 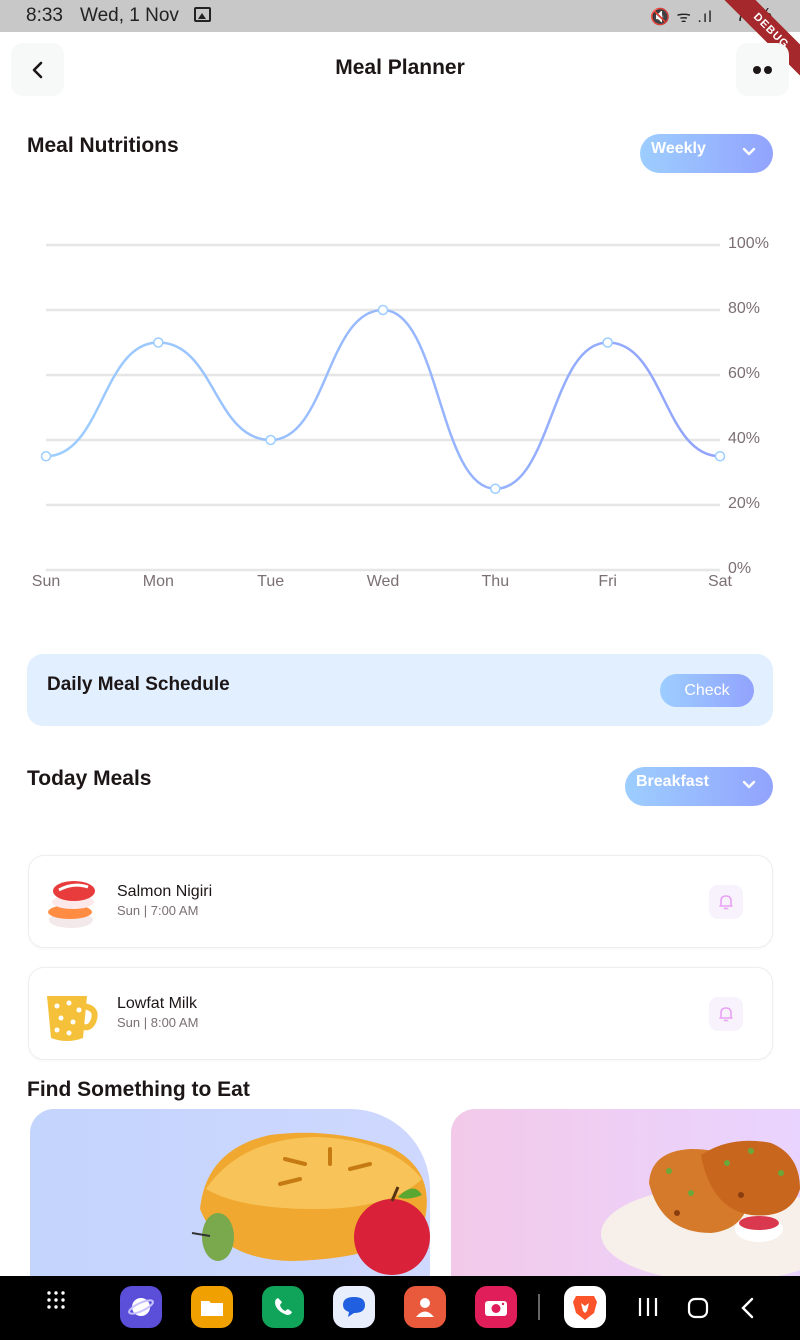 I want to click on chart-x-tick-label: Wed, so click(x=383, y=581).